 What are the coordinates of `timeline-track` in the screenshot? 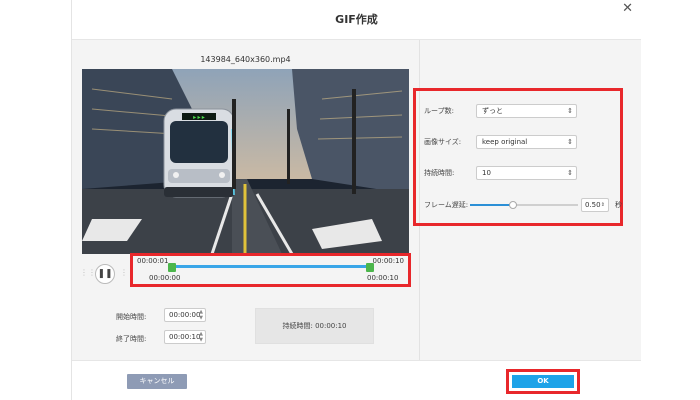 It's located at (269, 266).